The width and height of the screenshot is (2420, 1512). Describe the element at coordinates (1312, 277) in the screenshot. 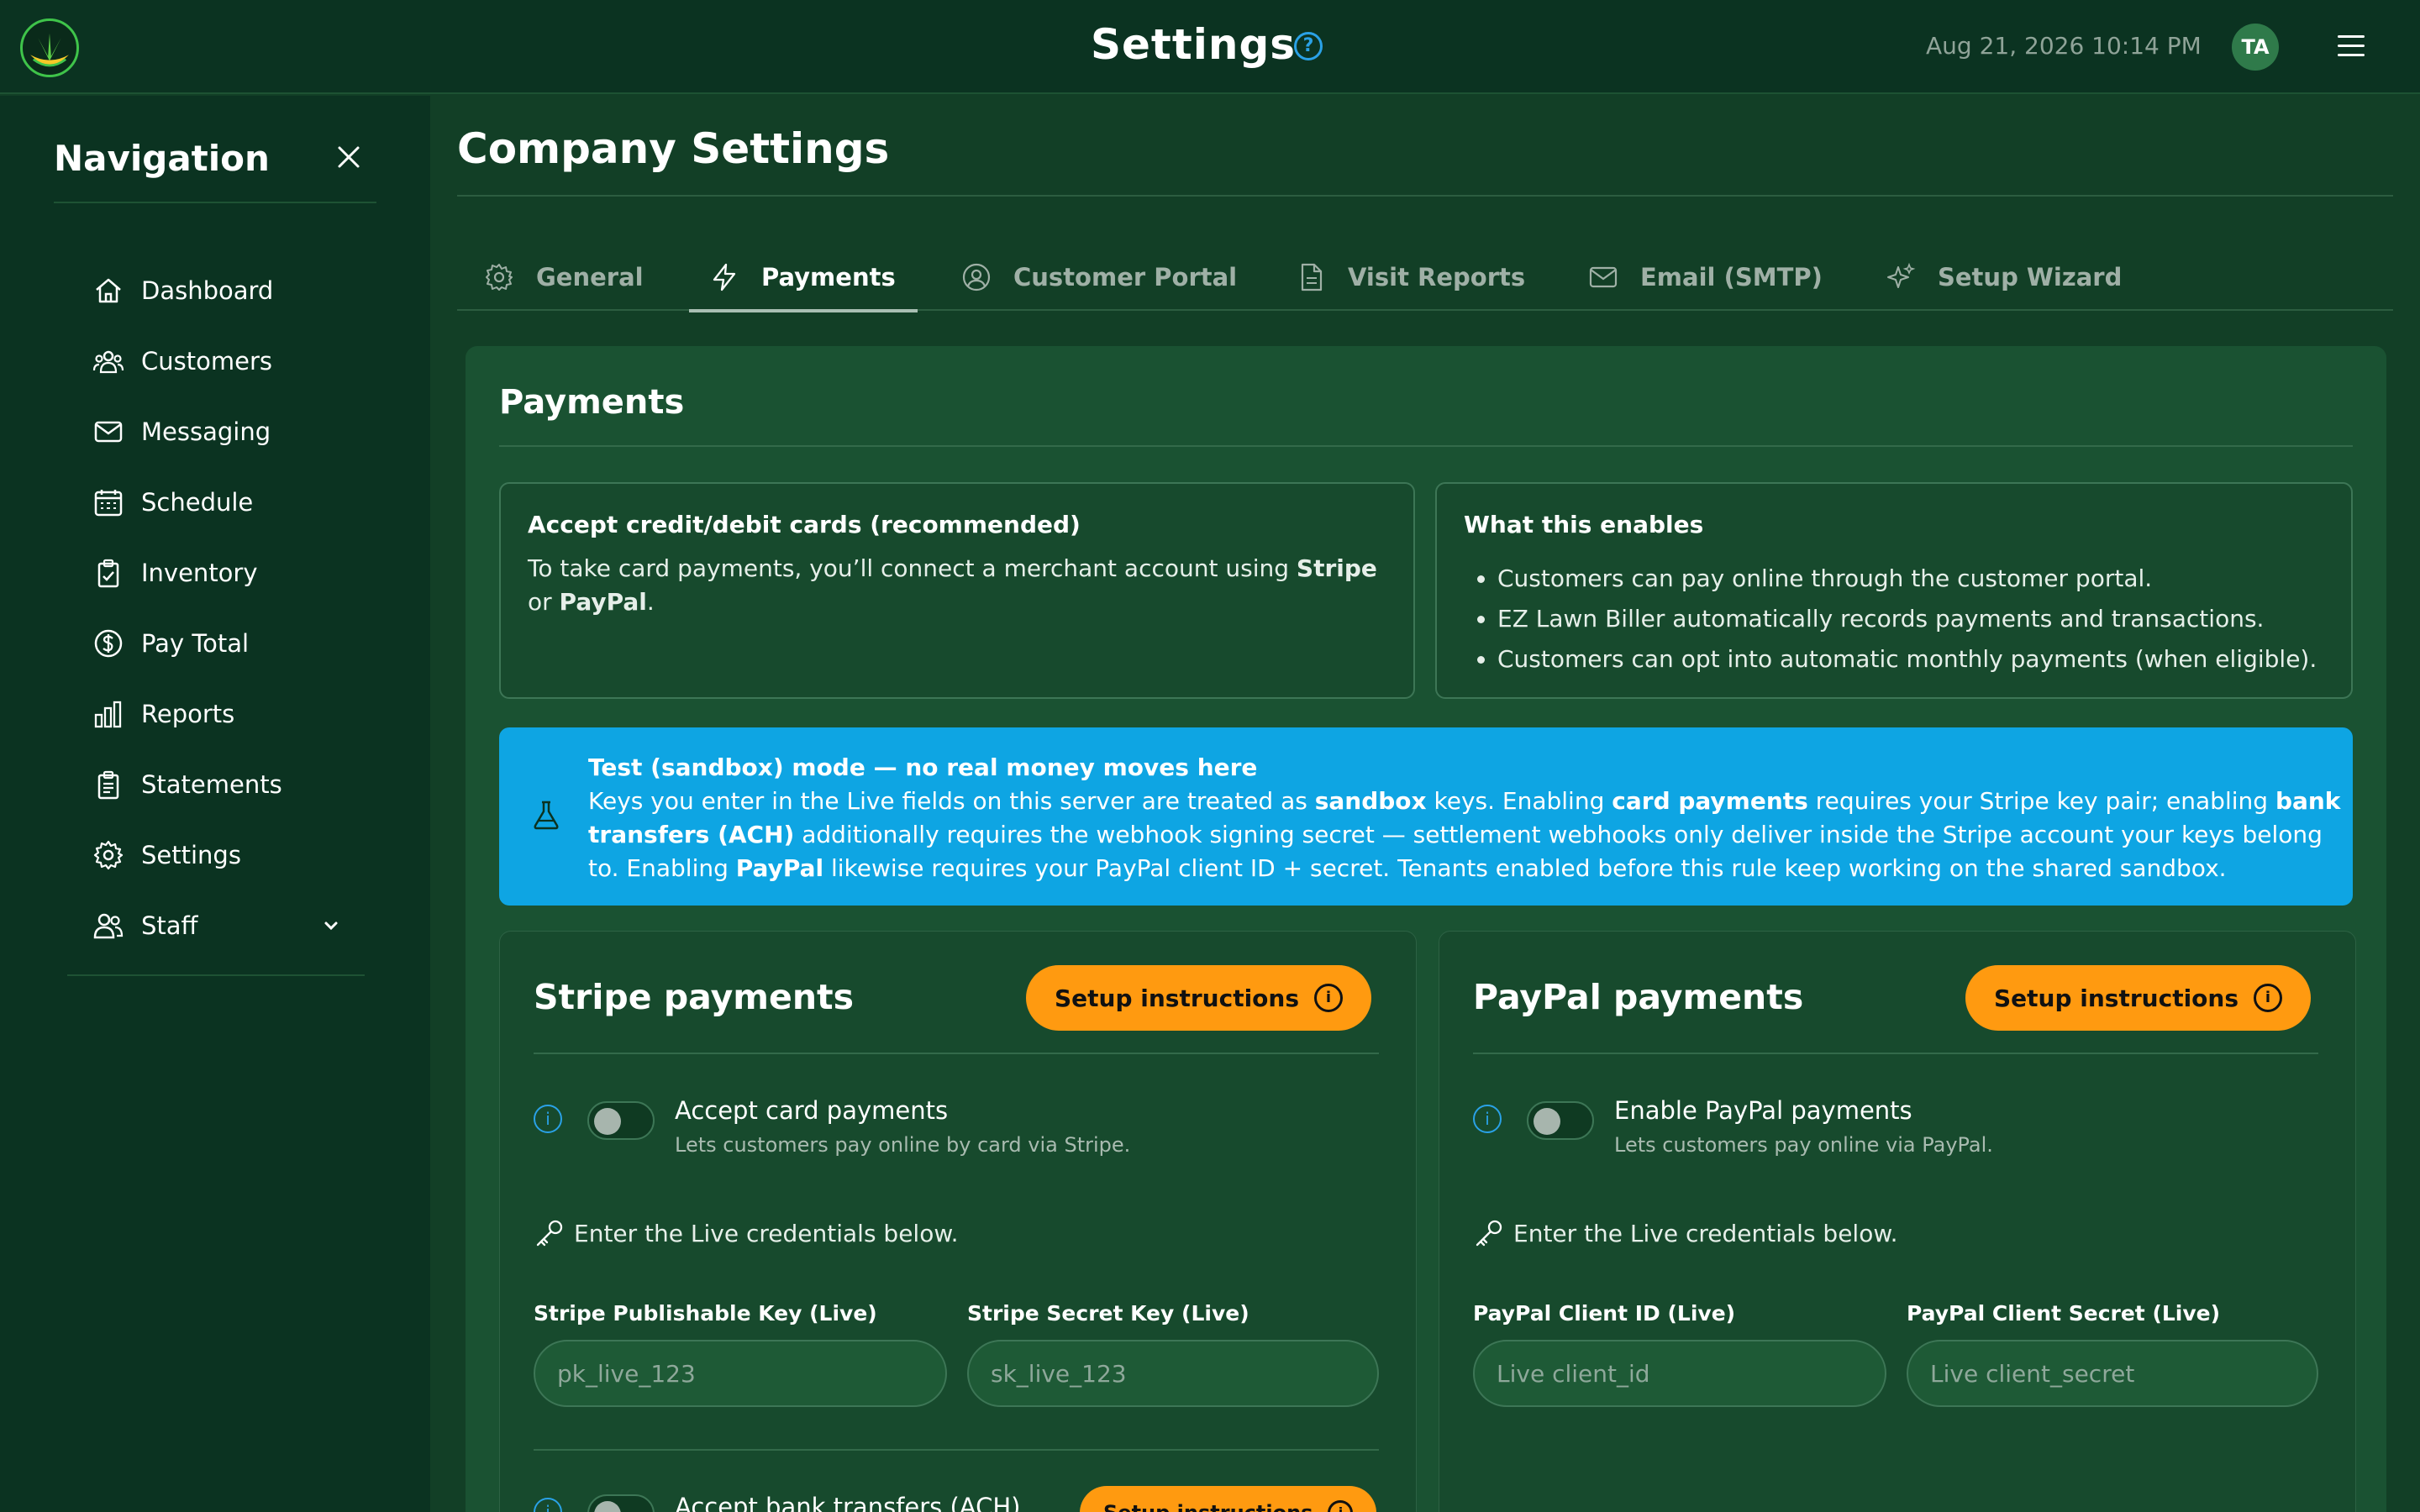

I see `document-icon` at that location.